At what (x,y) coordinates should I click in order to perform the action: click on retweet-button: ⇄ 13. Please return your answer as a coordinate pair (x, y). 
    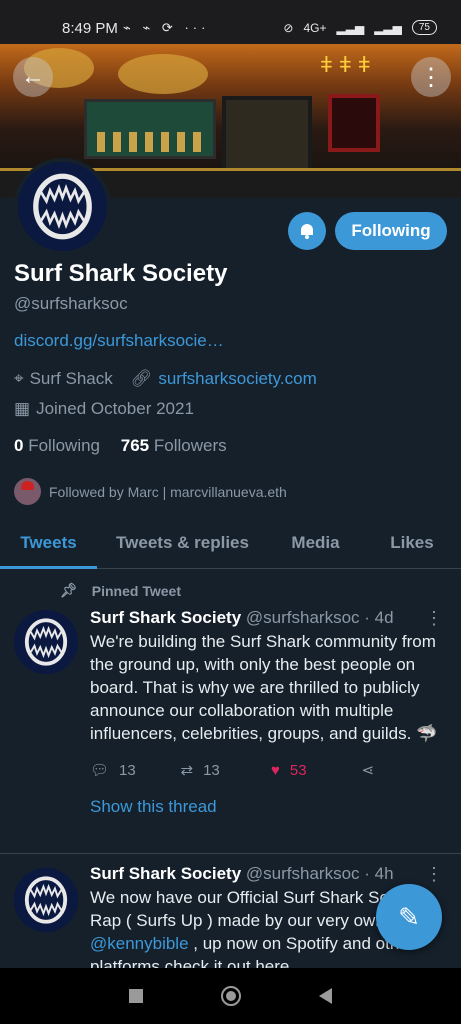
    Looking at the image, I should click on (226, 770).